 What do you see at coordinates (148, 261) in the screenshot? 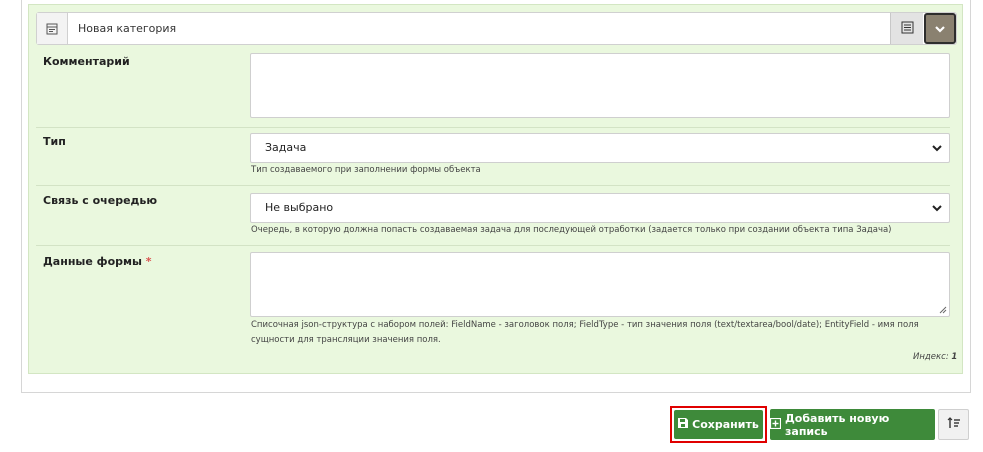
I see `required-mark: *` at bounding box center [148, 261].